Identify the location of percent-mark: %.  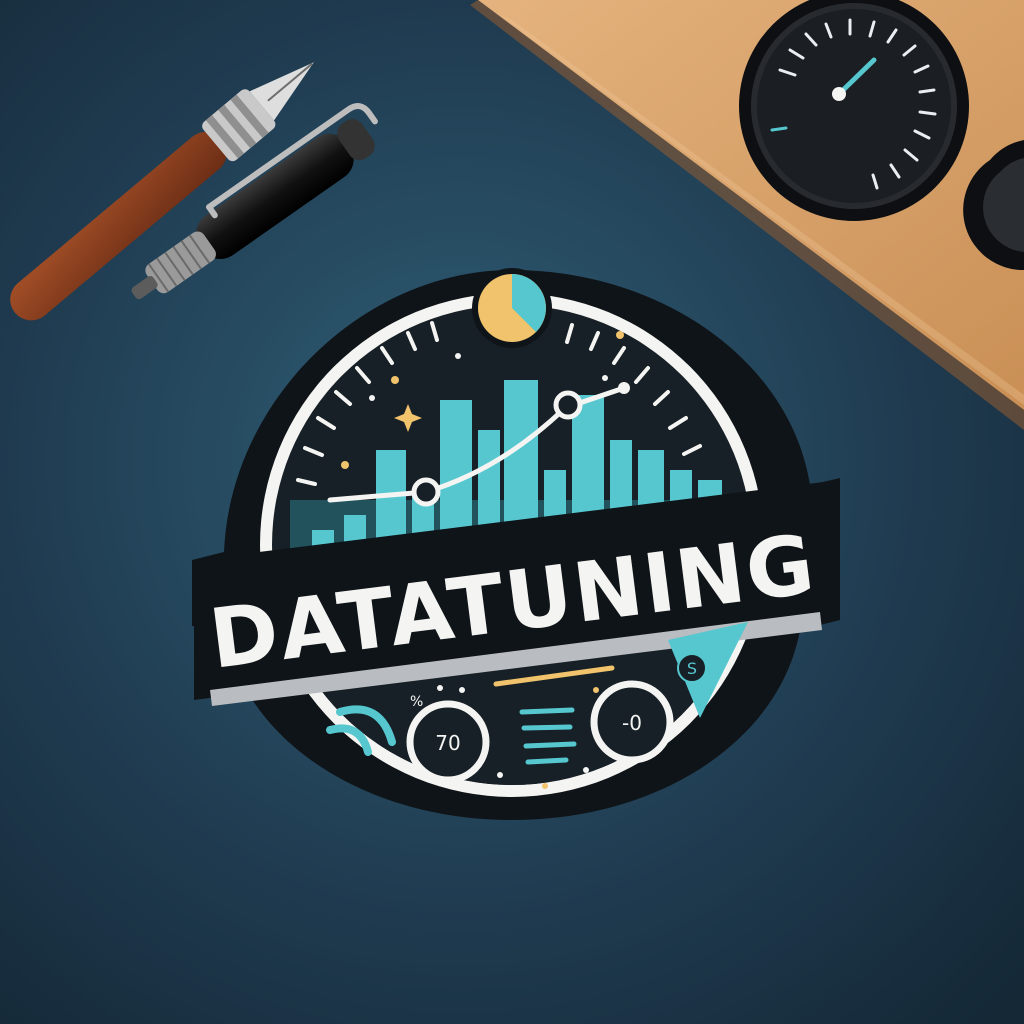
(416, 702).